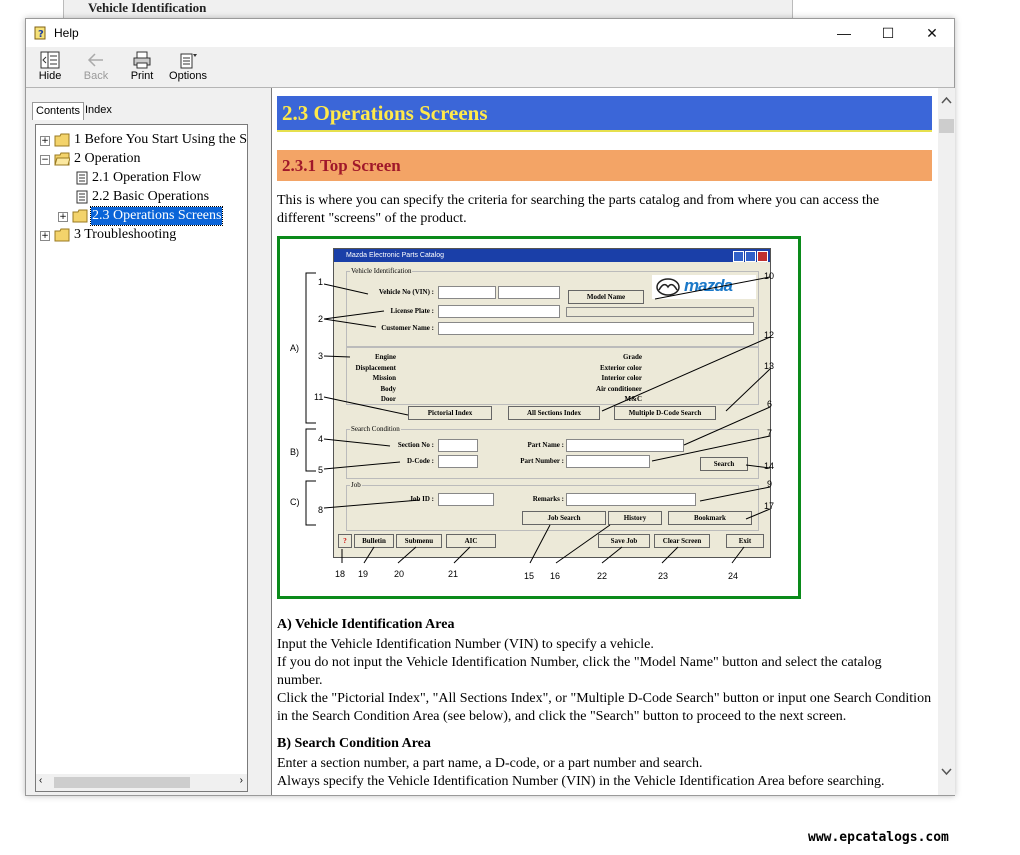 The image size is (1020, 855). What do you see at coordinates (294, 348) in the screenshot?
I see `area-a-label: A)` at bounding box center [294, 348].